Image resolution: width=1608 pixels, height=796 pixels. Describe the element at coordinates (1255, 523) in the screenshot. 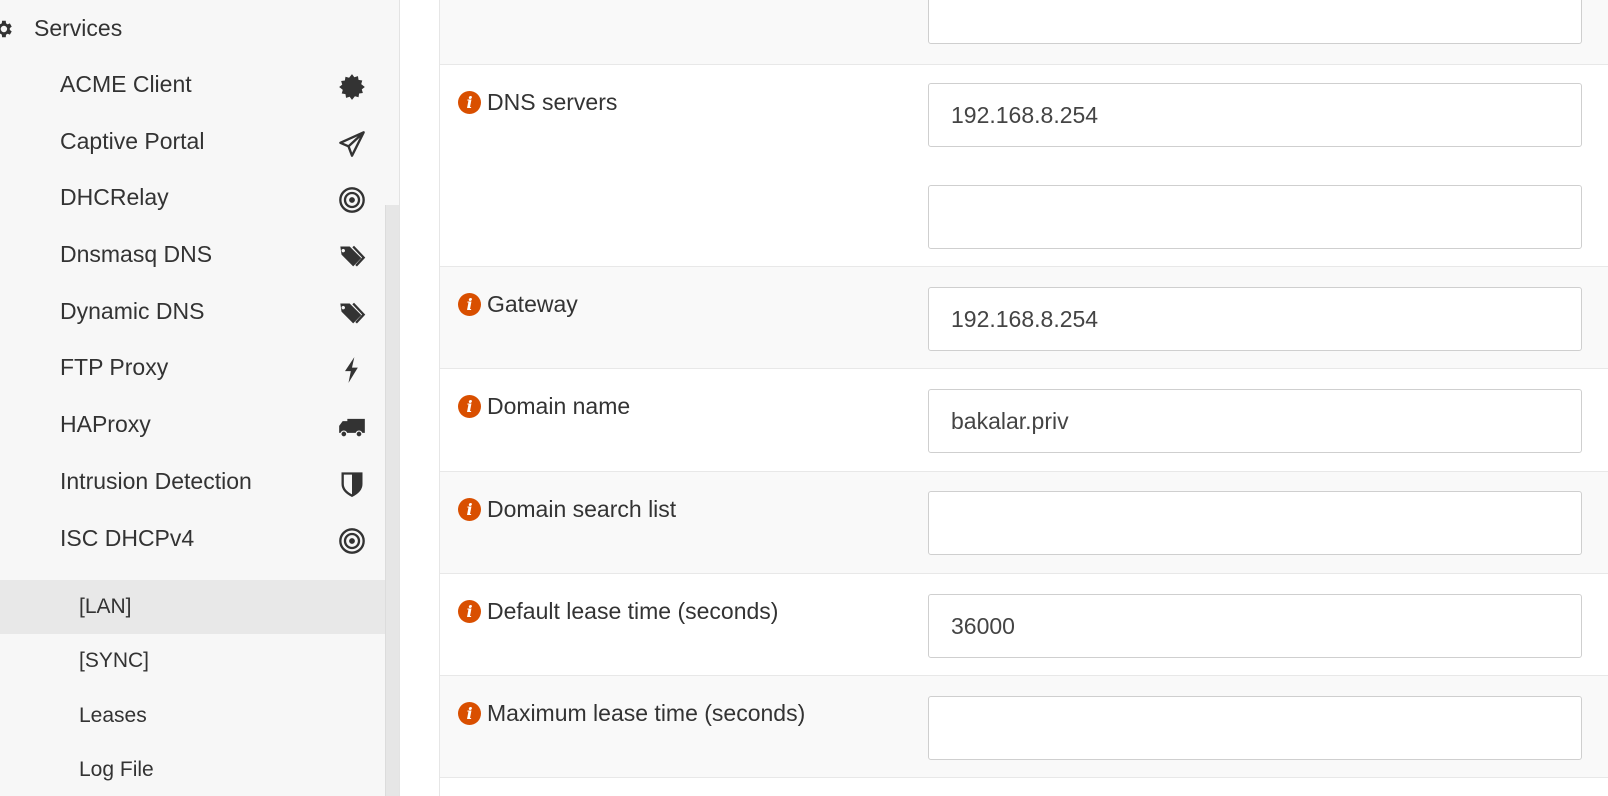

I see `domain-search-list-input` at that location.